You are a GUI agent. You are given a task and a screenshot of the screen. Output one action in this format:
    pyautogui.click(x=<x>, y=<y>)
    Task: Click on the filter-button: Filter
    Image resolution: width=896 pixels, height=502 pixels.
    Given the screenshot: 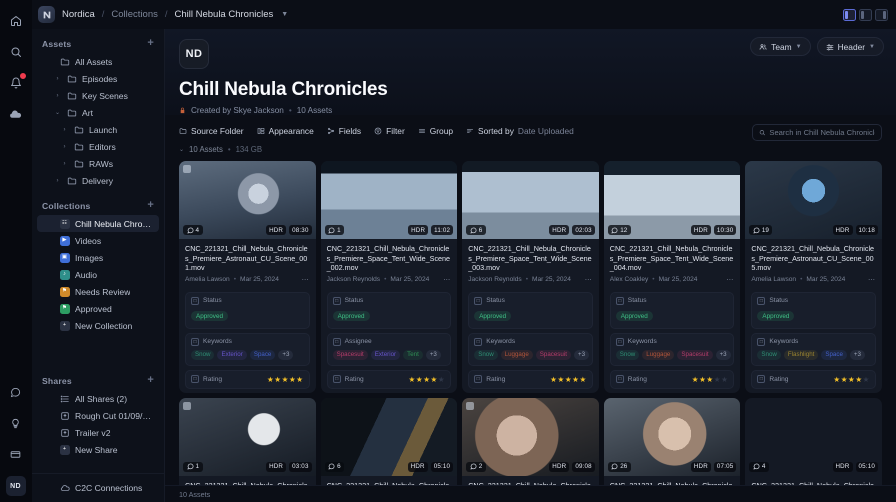 What is the action you would take?
    pyautogui.click(x=389, y=131)
    